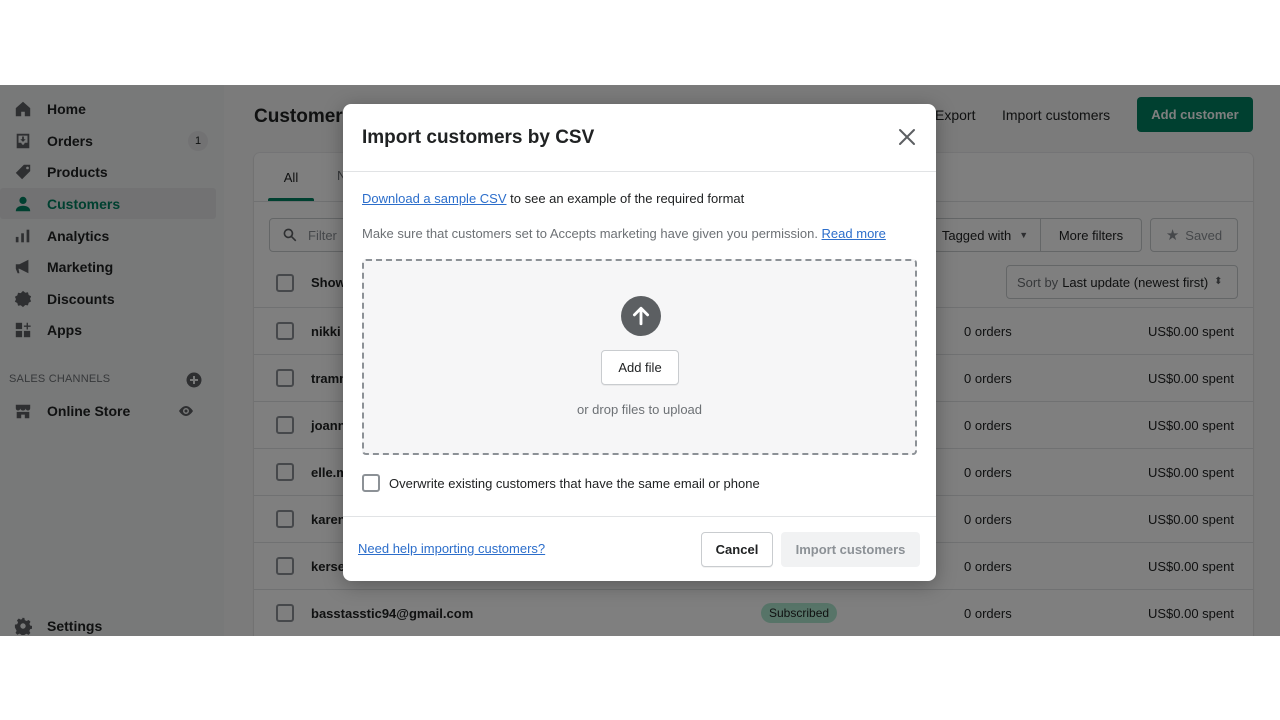 The height and width of the screenshot is (720, 1280). Describe the element at coordinates (625, 198) in the screenshot. I see `download-sample-rest: to see an example of the required format` at that location.